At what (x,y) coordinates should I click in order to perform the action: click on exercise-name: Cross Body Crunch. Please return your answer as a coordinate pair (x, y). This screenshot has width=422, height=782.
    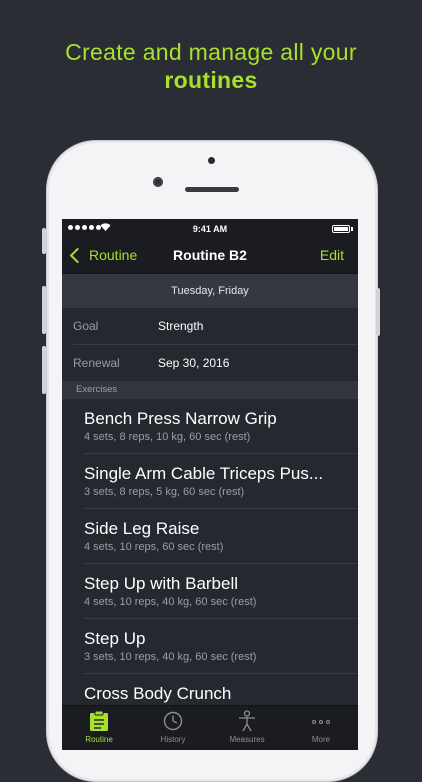
    Looking at the image, I should click on (158, 693).